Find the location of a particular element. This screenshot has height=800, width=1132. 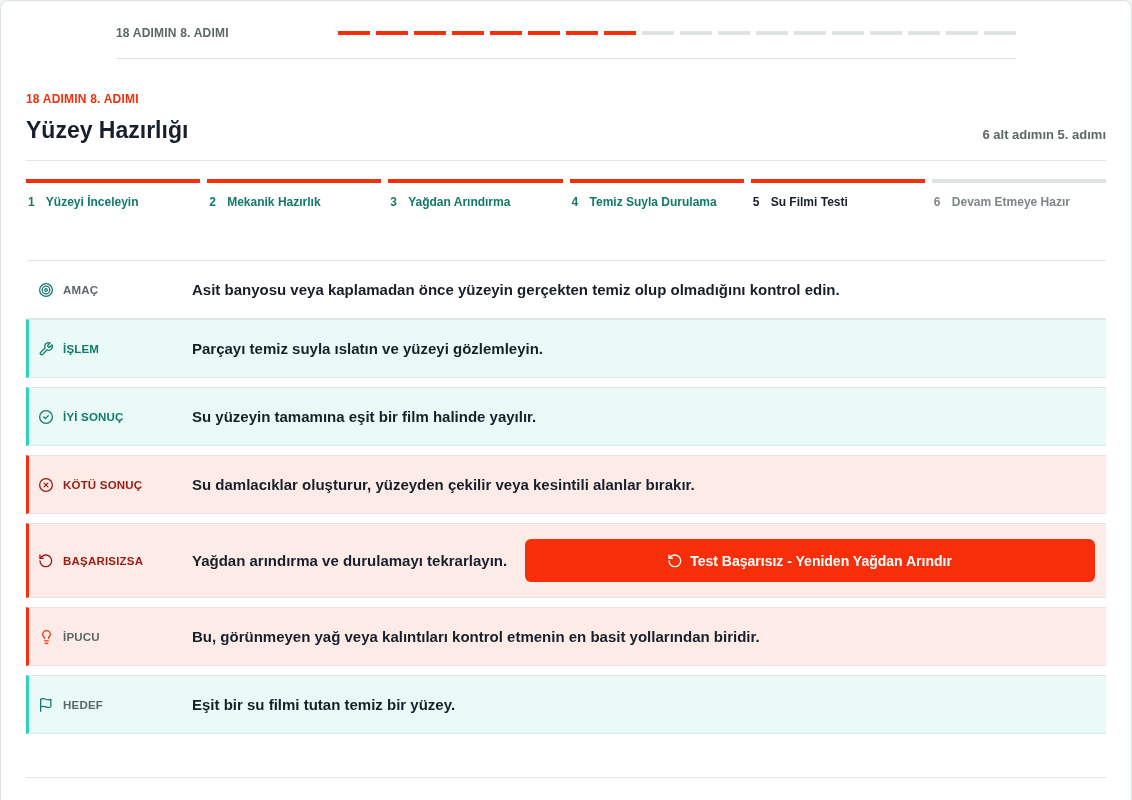

target-icon is located at coordinates (46, 289).